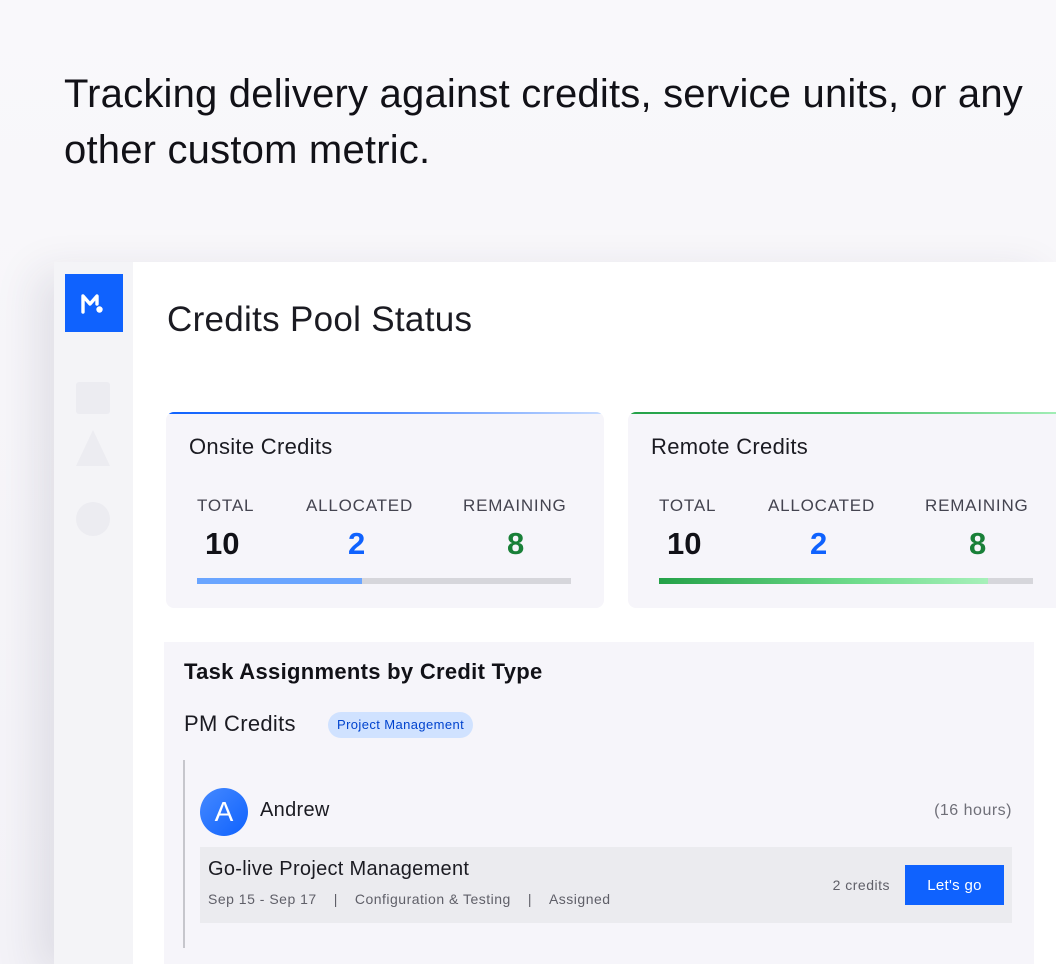  I want to click on section-title: Task Assignments by Credit Type, so click(363, 671).